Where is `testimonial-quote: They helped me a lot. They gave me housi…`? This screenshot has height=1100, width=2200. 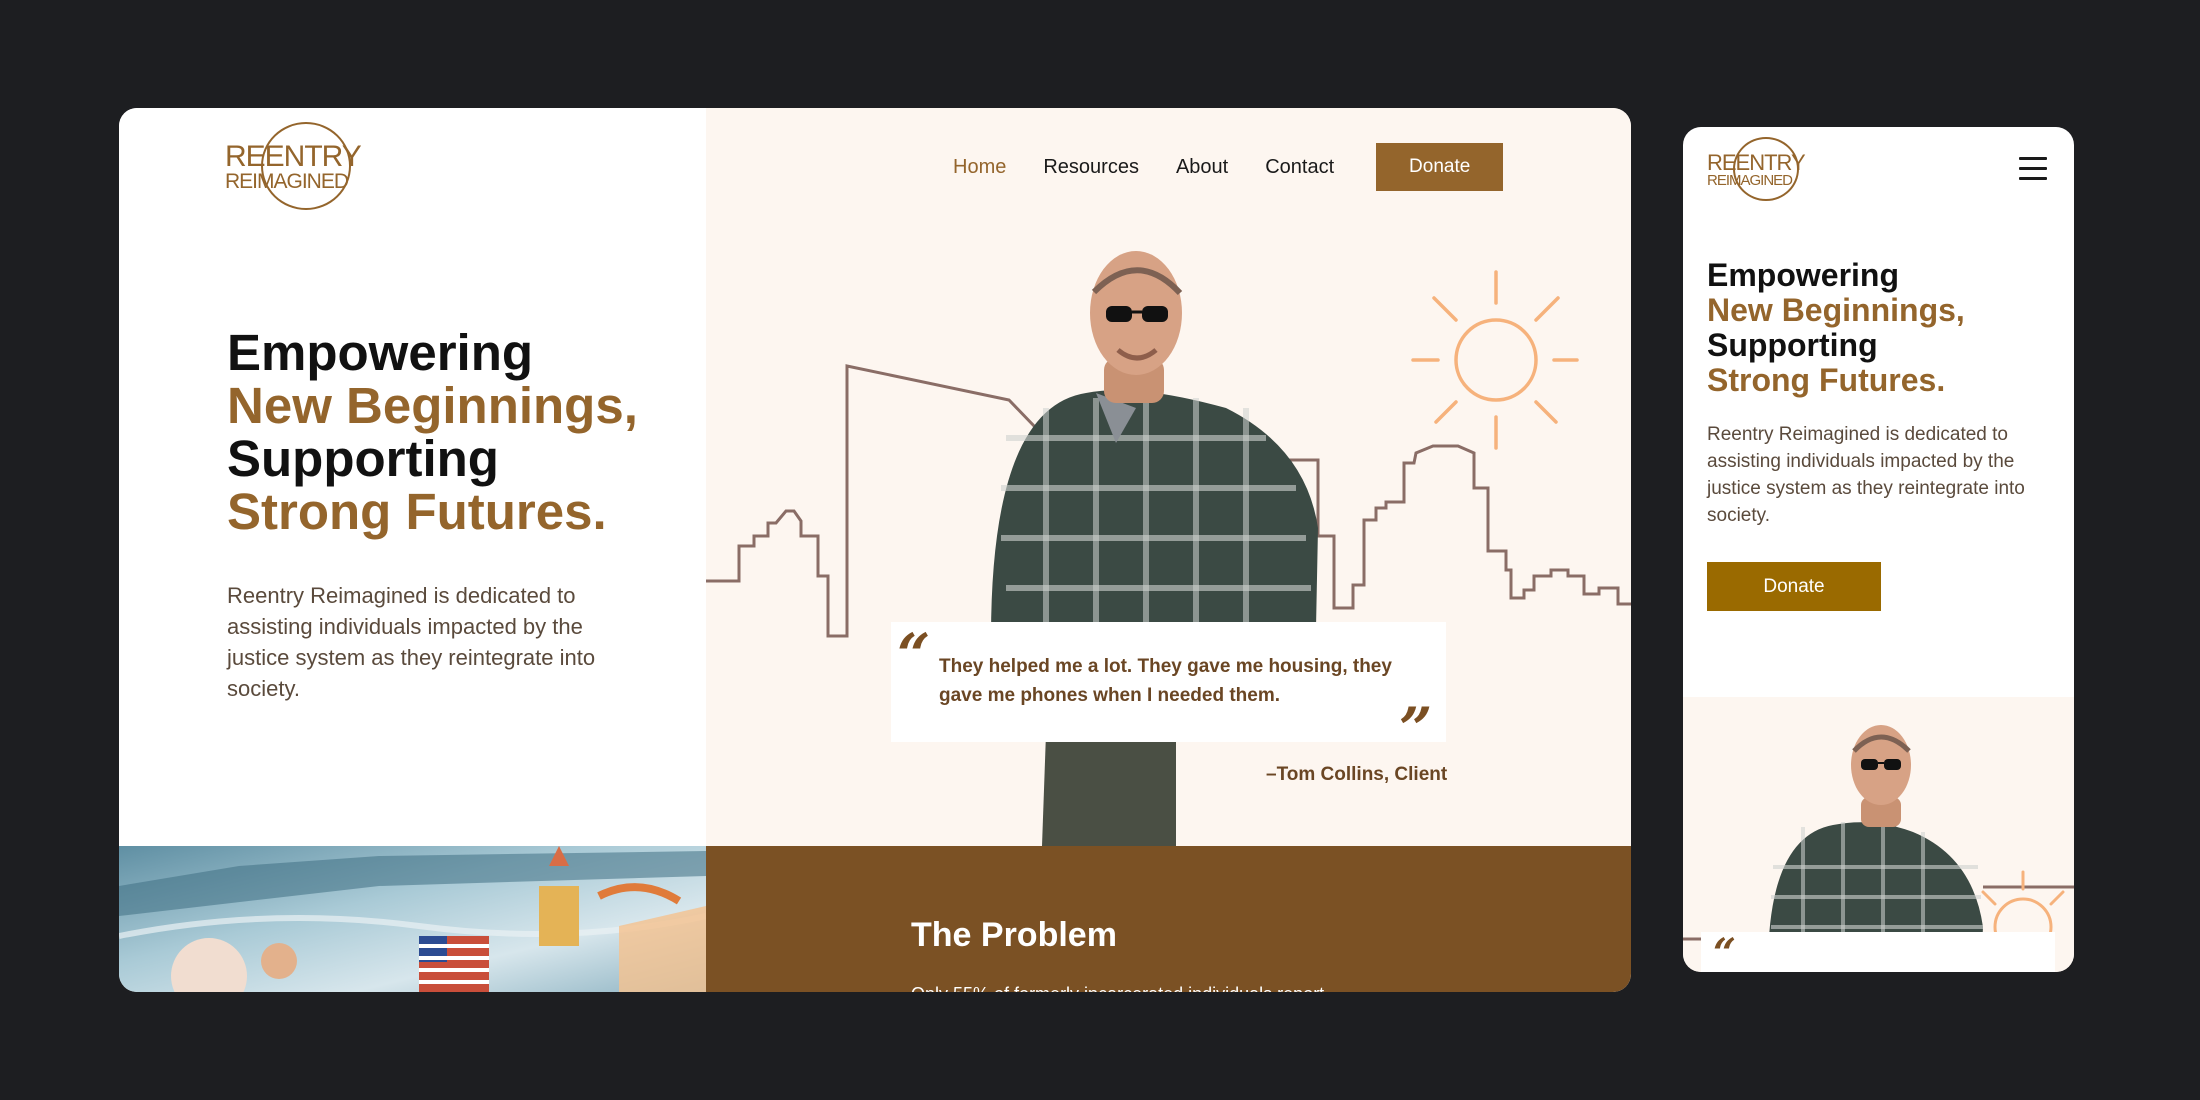 testimonial-quote: They helped me a lot. They gave me housi… is located at coordinates (1165, 681).